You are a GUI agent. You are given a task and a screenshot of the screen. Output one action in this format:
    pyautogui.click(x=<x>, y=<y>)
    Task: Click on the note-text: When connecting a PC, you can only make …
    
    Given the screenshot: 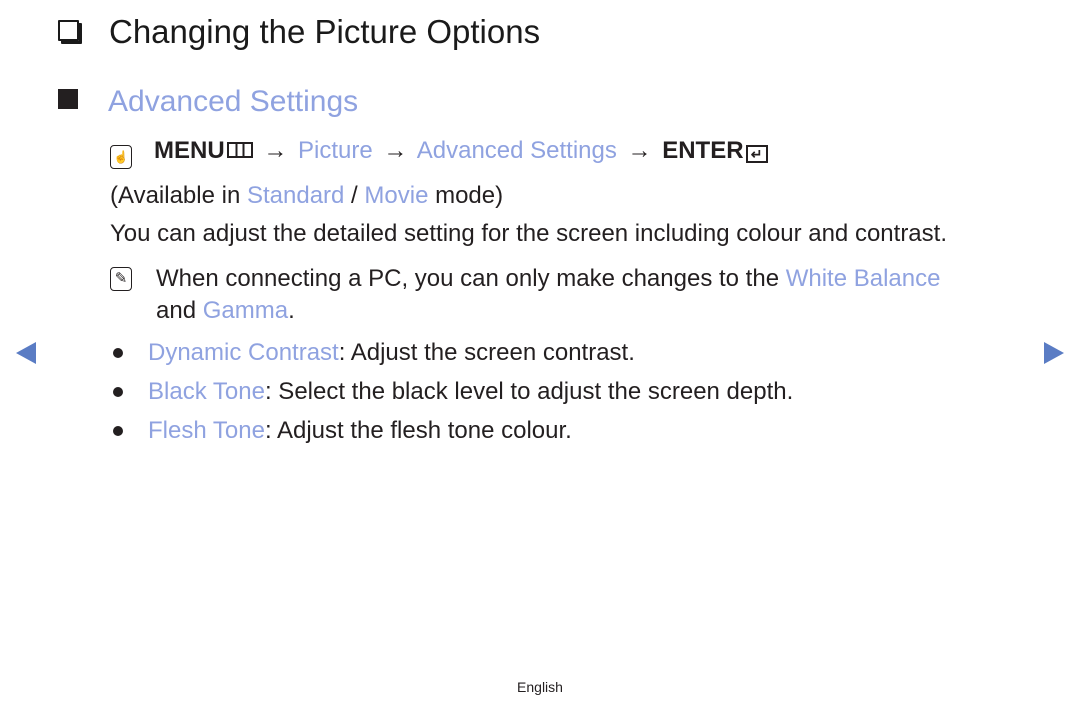 What is the action you would take?
    pyautogui.click(x=471, y=278)
    